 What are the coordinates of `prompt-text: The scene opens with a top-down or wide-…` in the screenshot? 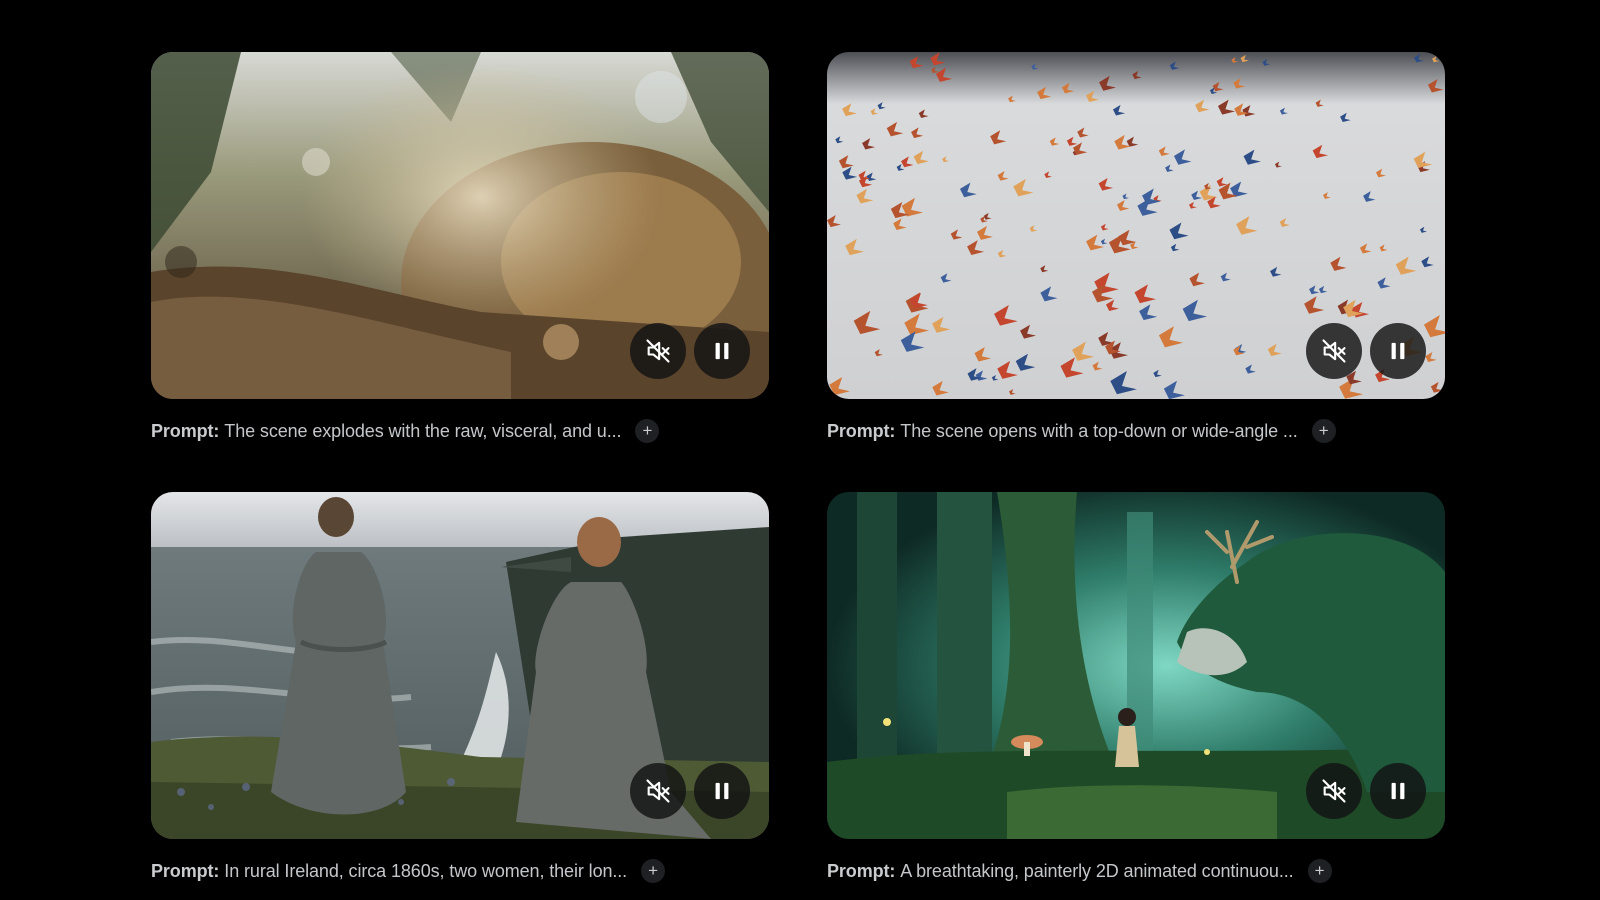 It's located at (1099, 430).